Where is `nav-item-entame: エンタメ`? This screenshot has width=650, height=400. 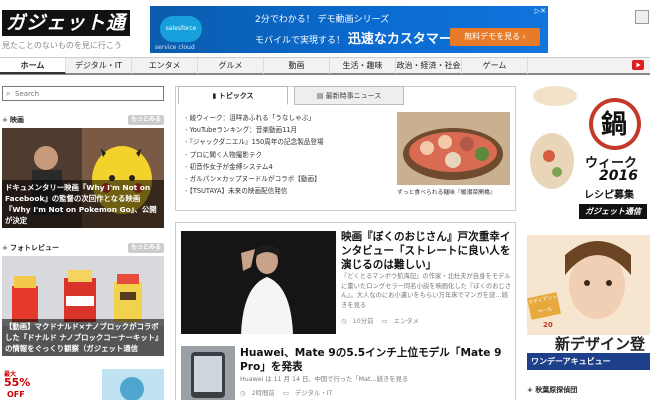
nav-item-entame: エンタメ is located at coordinates (165, 66).